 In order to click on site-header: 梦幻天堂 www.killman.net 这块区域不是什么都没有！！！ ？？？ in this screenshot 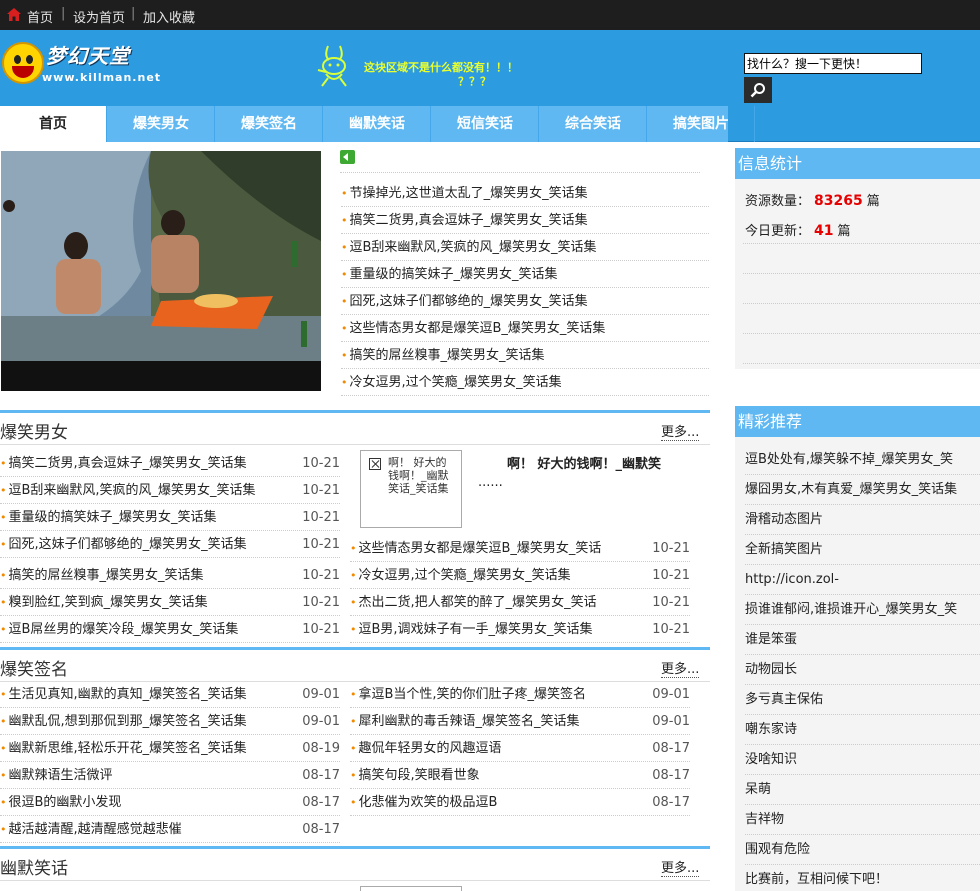, I will do `click(490, 68)`.